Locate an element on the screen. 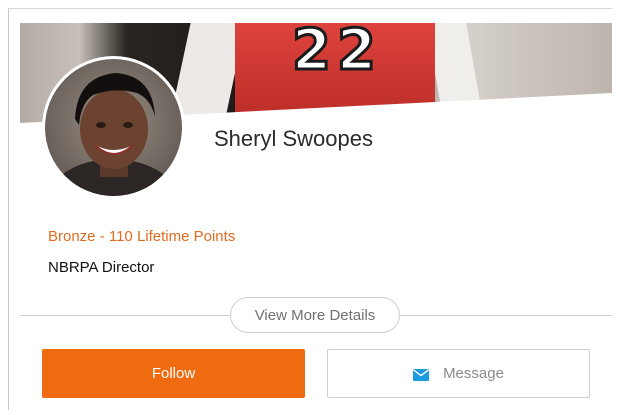  message-button: Message is located at coordinates (458, 373).